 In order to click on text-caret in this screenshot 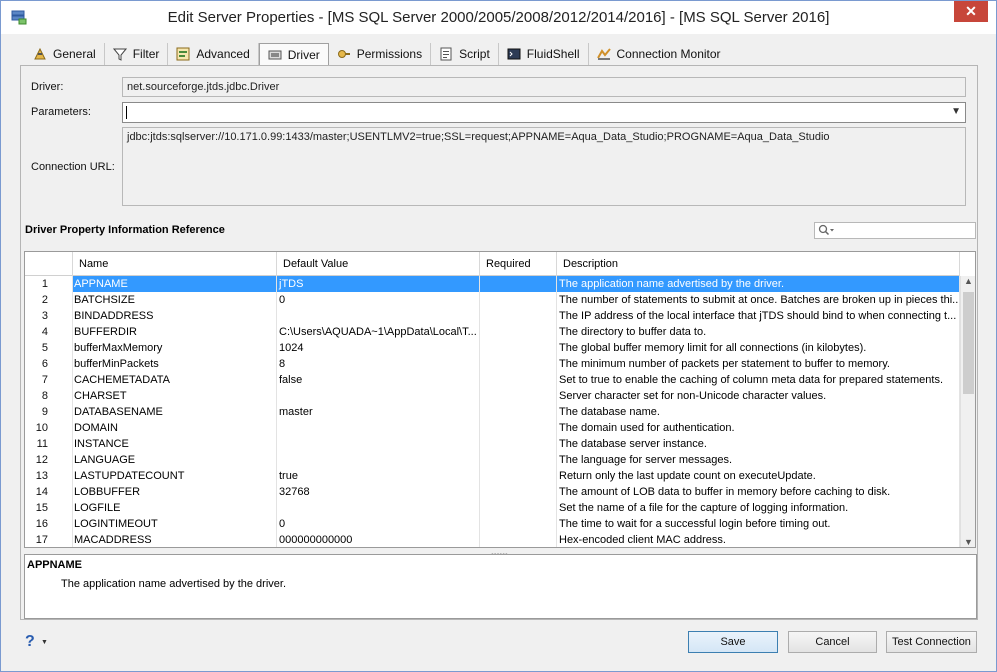, I will do `click(126, 112)`.